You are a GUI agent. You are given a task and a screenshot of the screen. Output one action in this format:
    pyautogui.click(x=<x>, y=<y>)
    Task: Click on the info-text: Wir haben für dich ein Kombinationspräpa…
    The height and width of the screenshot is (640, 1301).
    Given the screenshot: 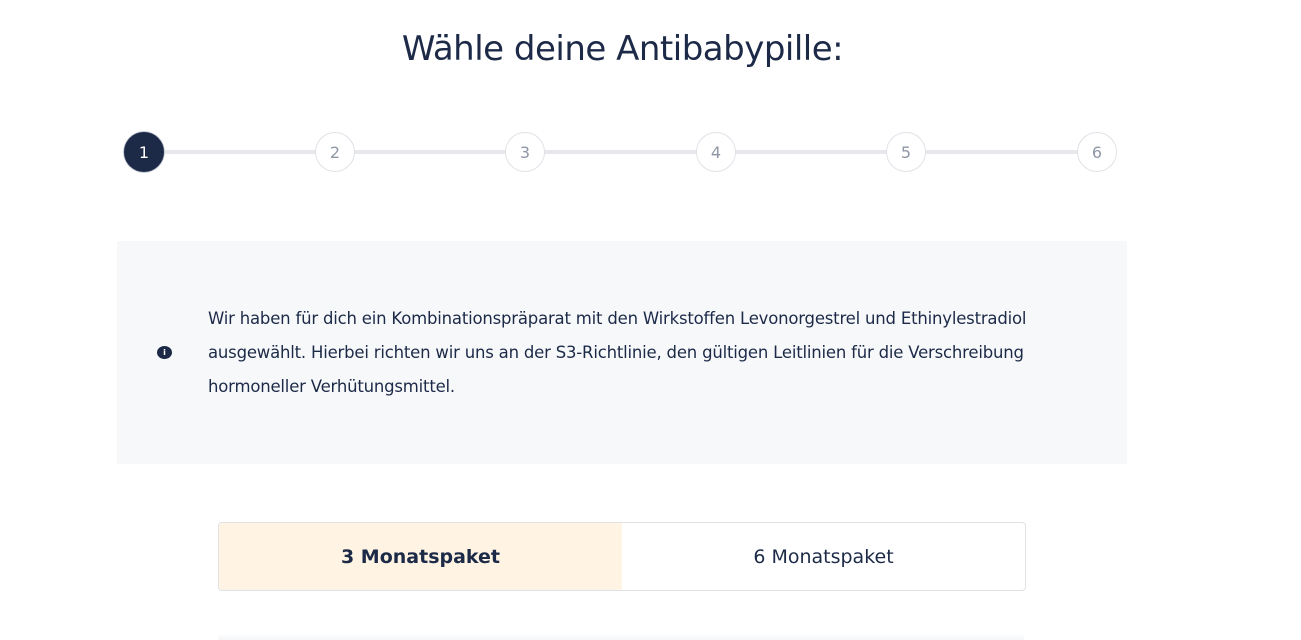 What is the action you would take?
    pyautogui.click(x=617, y=352)
    